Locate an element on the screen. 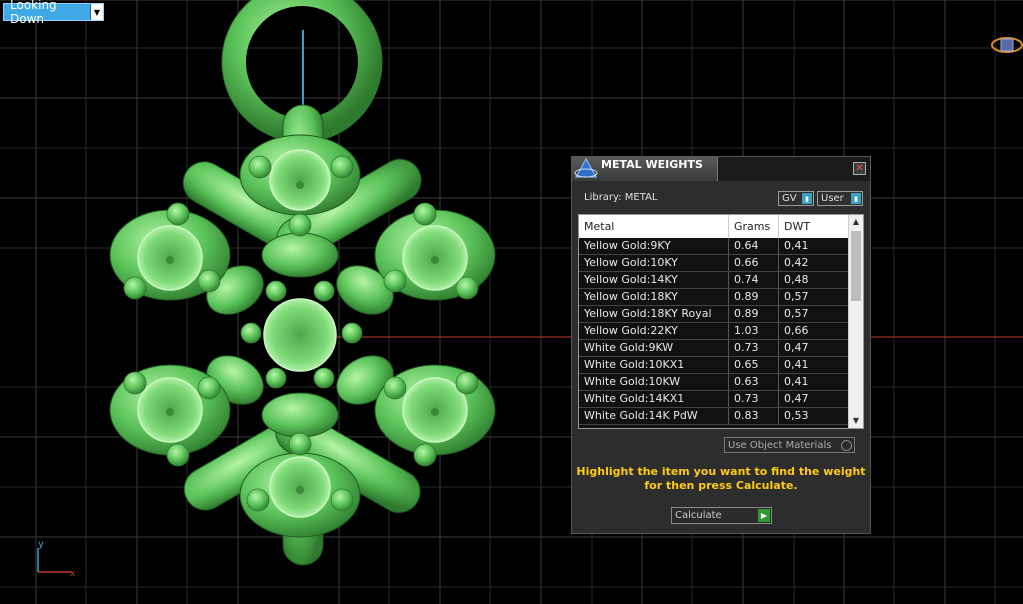 This screenshot has height=604, width=1023. use-object-materials-toggle: Use Object Materials is located at coordinates (789, 445).